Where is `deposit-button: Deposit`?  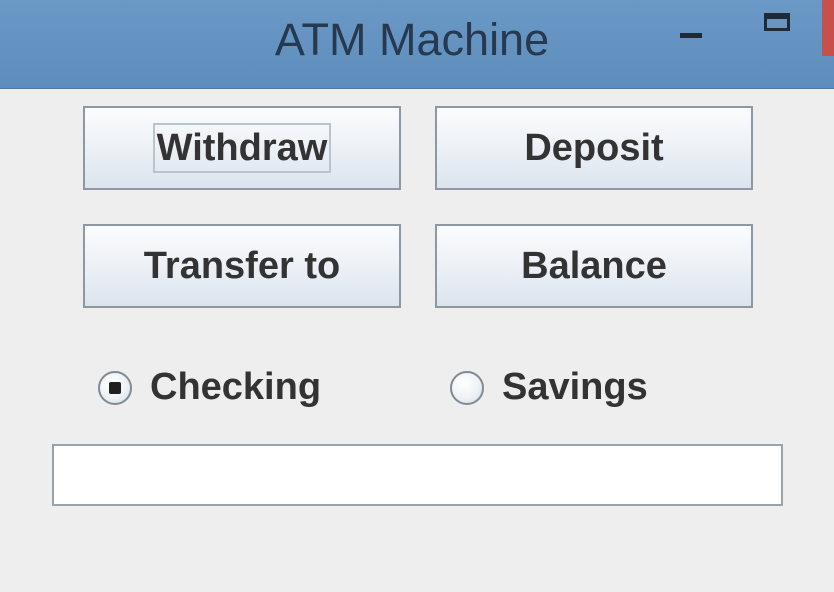 deposit-button: Deposit is located at coordinates (594, 148).